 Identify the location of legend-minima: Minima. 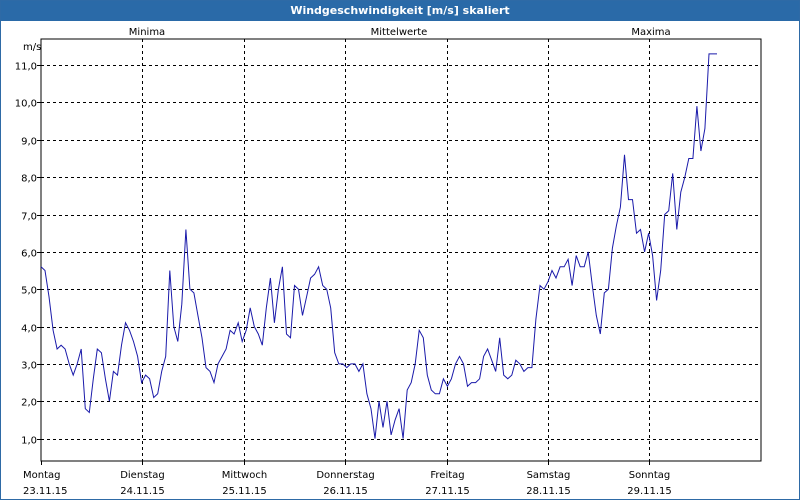
(147, 32).